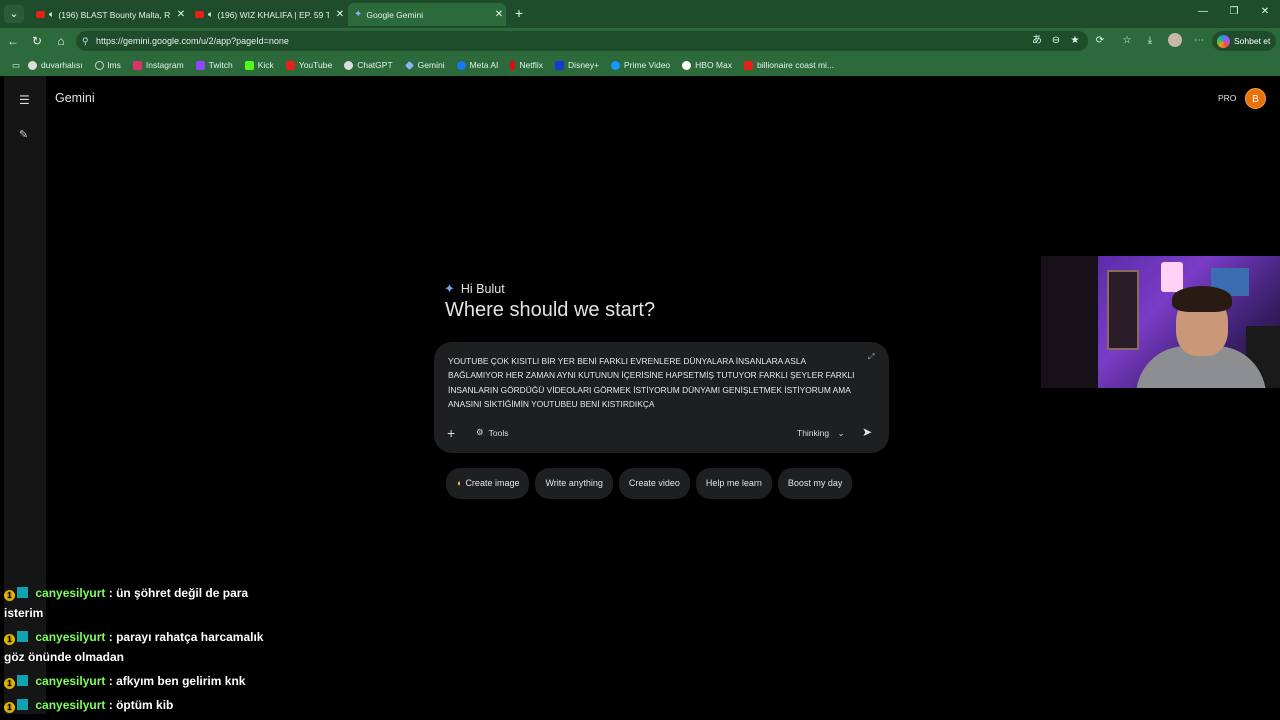  I want to click on netflix-icon, so click(513, 65).